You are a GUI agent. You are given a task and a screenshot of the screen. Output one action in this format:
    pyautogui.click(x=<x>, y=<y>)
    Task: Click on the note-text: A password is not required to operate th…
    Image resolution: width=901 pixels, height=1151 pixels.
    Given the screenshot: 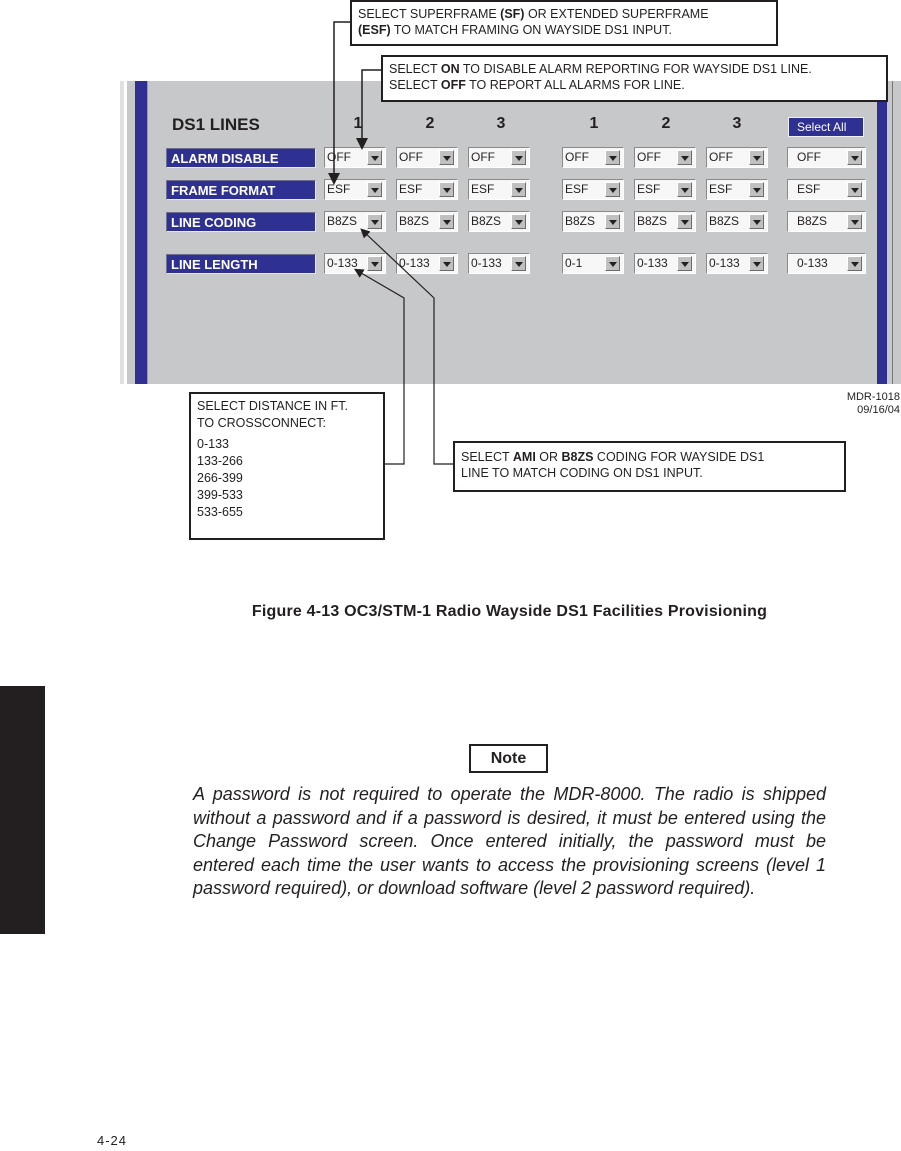 What is the action you would take?
    pyautogui.click(x=509, y=841)
    